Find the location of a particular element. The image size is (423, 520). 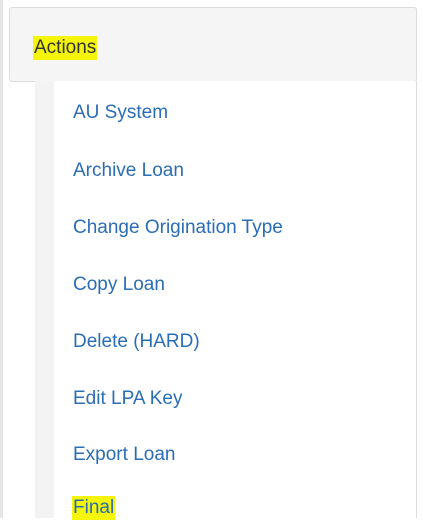

actions-panel-title: Actions is located at coordinates (65, 48).